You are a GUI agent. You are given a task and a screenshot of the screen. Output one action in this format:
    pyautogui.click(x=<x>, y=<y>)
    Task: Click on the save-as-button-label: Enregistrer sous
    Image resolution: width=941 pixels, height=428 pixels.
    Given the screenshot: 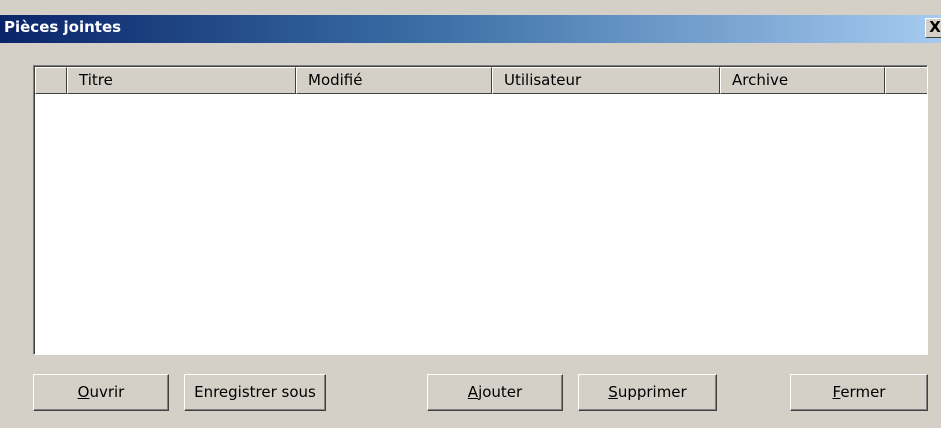 What is the action you would take?
    pyautogui.click(x=255, y=392)
    